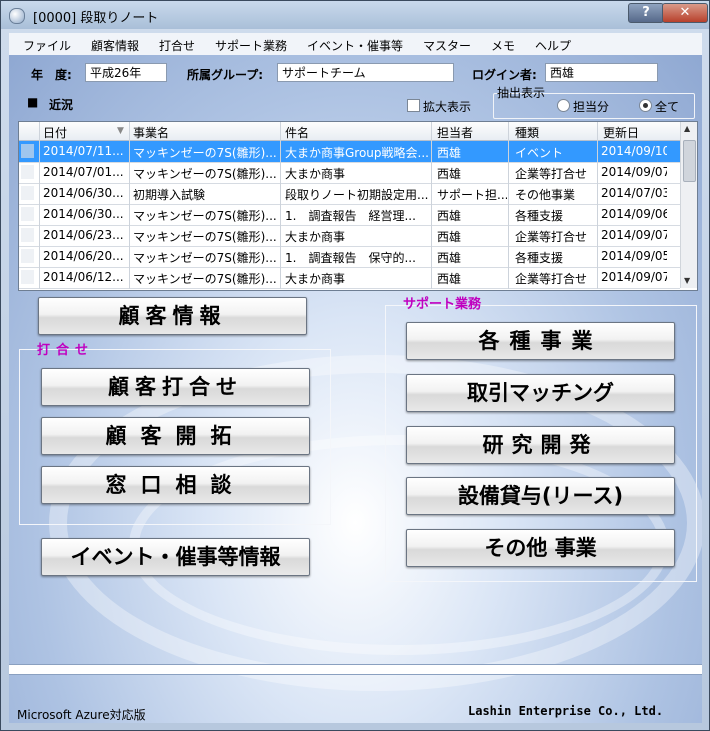 The width and height of the screenshot is (710, 731). Describe the element at coordinates (349, 131) in the screenshot. I see `grid-header: 日付 ▼ 事業名 件名 担当者 種類 更新日` at that location.